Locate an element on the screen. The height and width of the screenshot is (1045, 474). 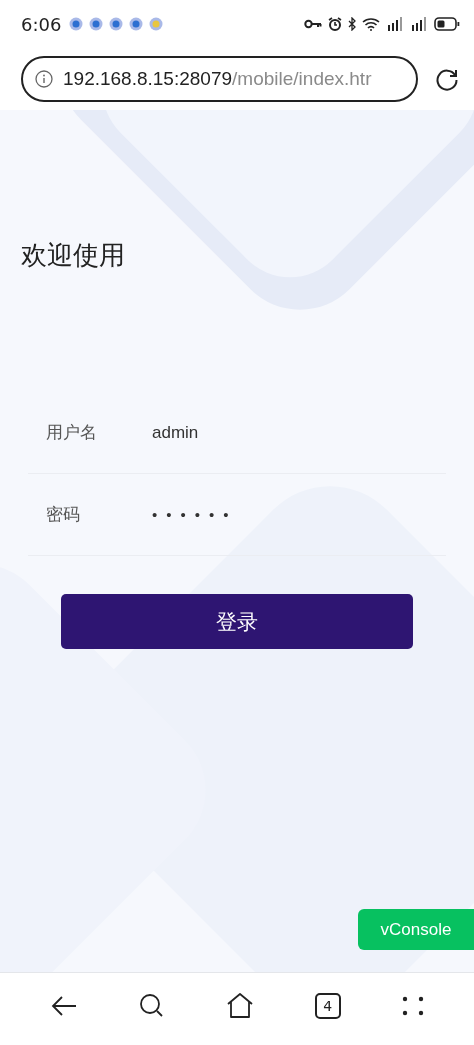
tabs-button: 4 is located at coordinates (327, 1006).